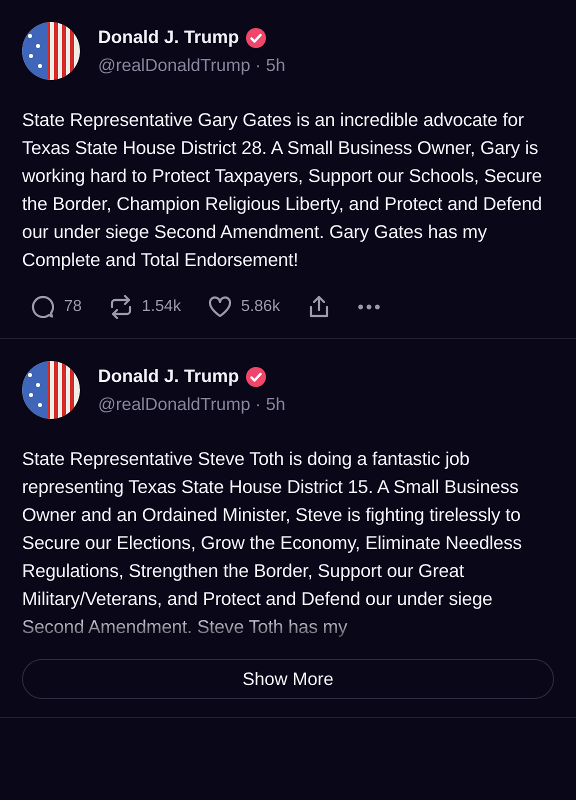 This screenshot has height=800, width=576. I want to click on more-icon, so click(369, 307).